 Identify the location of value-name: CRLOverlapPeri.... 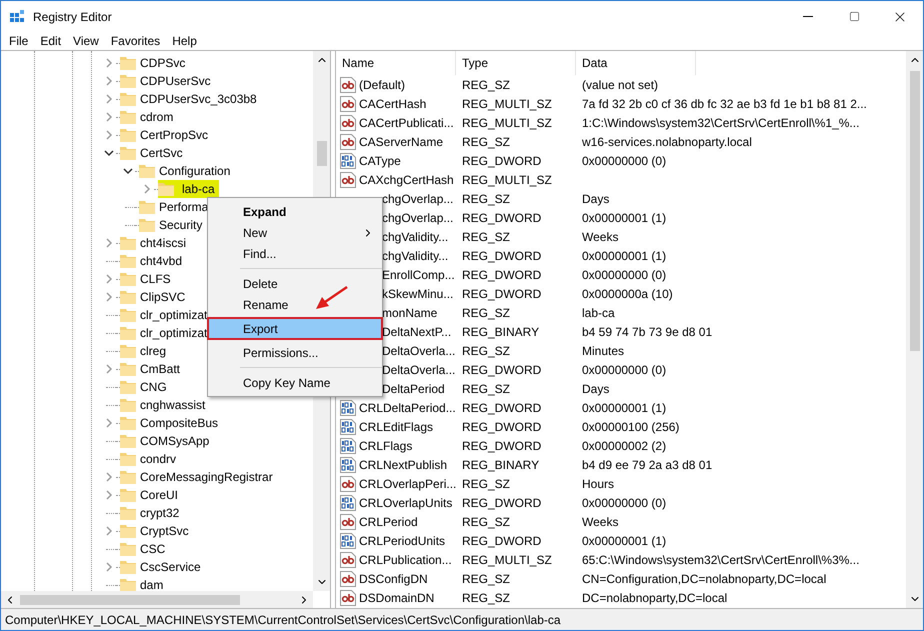
(407, 484).